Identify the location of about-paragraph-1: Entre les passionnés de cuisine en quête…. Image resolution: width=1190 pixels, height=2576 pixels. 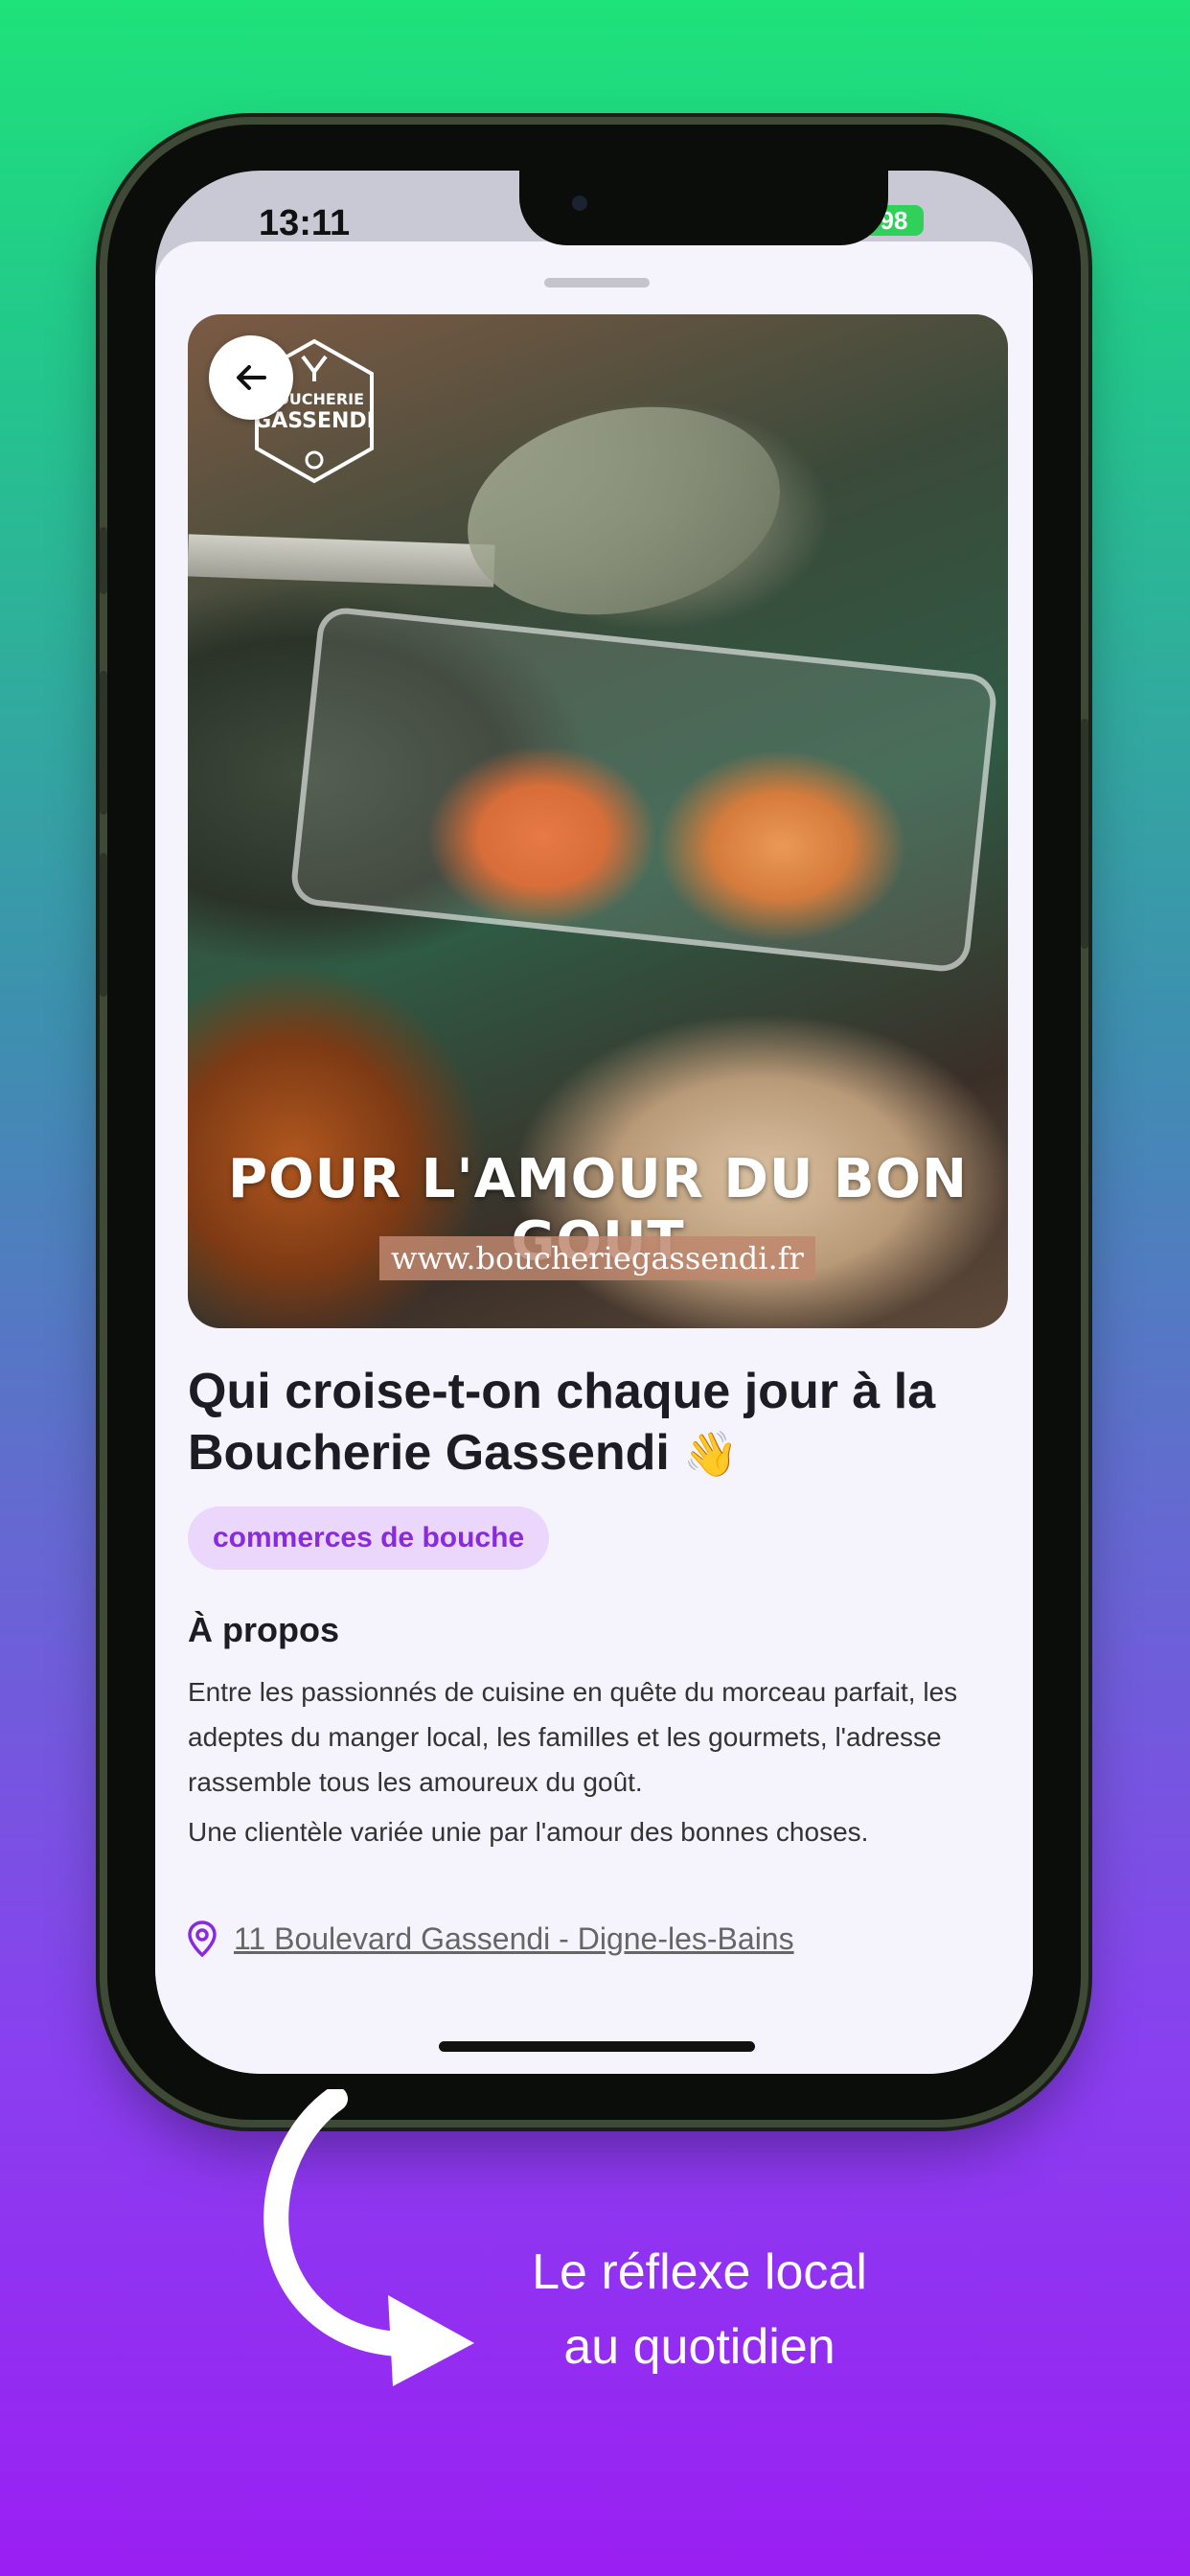
(573, 1737).